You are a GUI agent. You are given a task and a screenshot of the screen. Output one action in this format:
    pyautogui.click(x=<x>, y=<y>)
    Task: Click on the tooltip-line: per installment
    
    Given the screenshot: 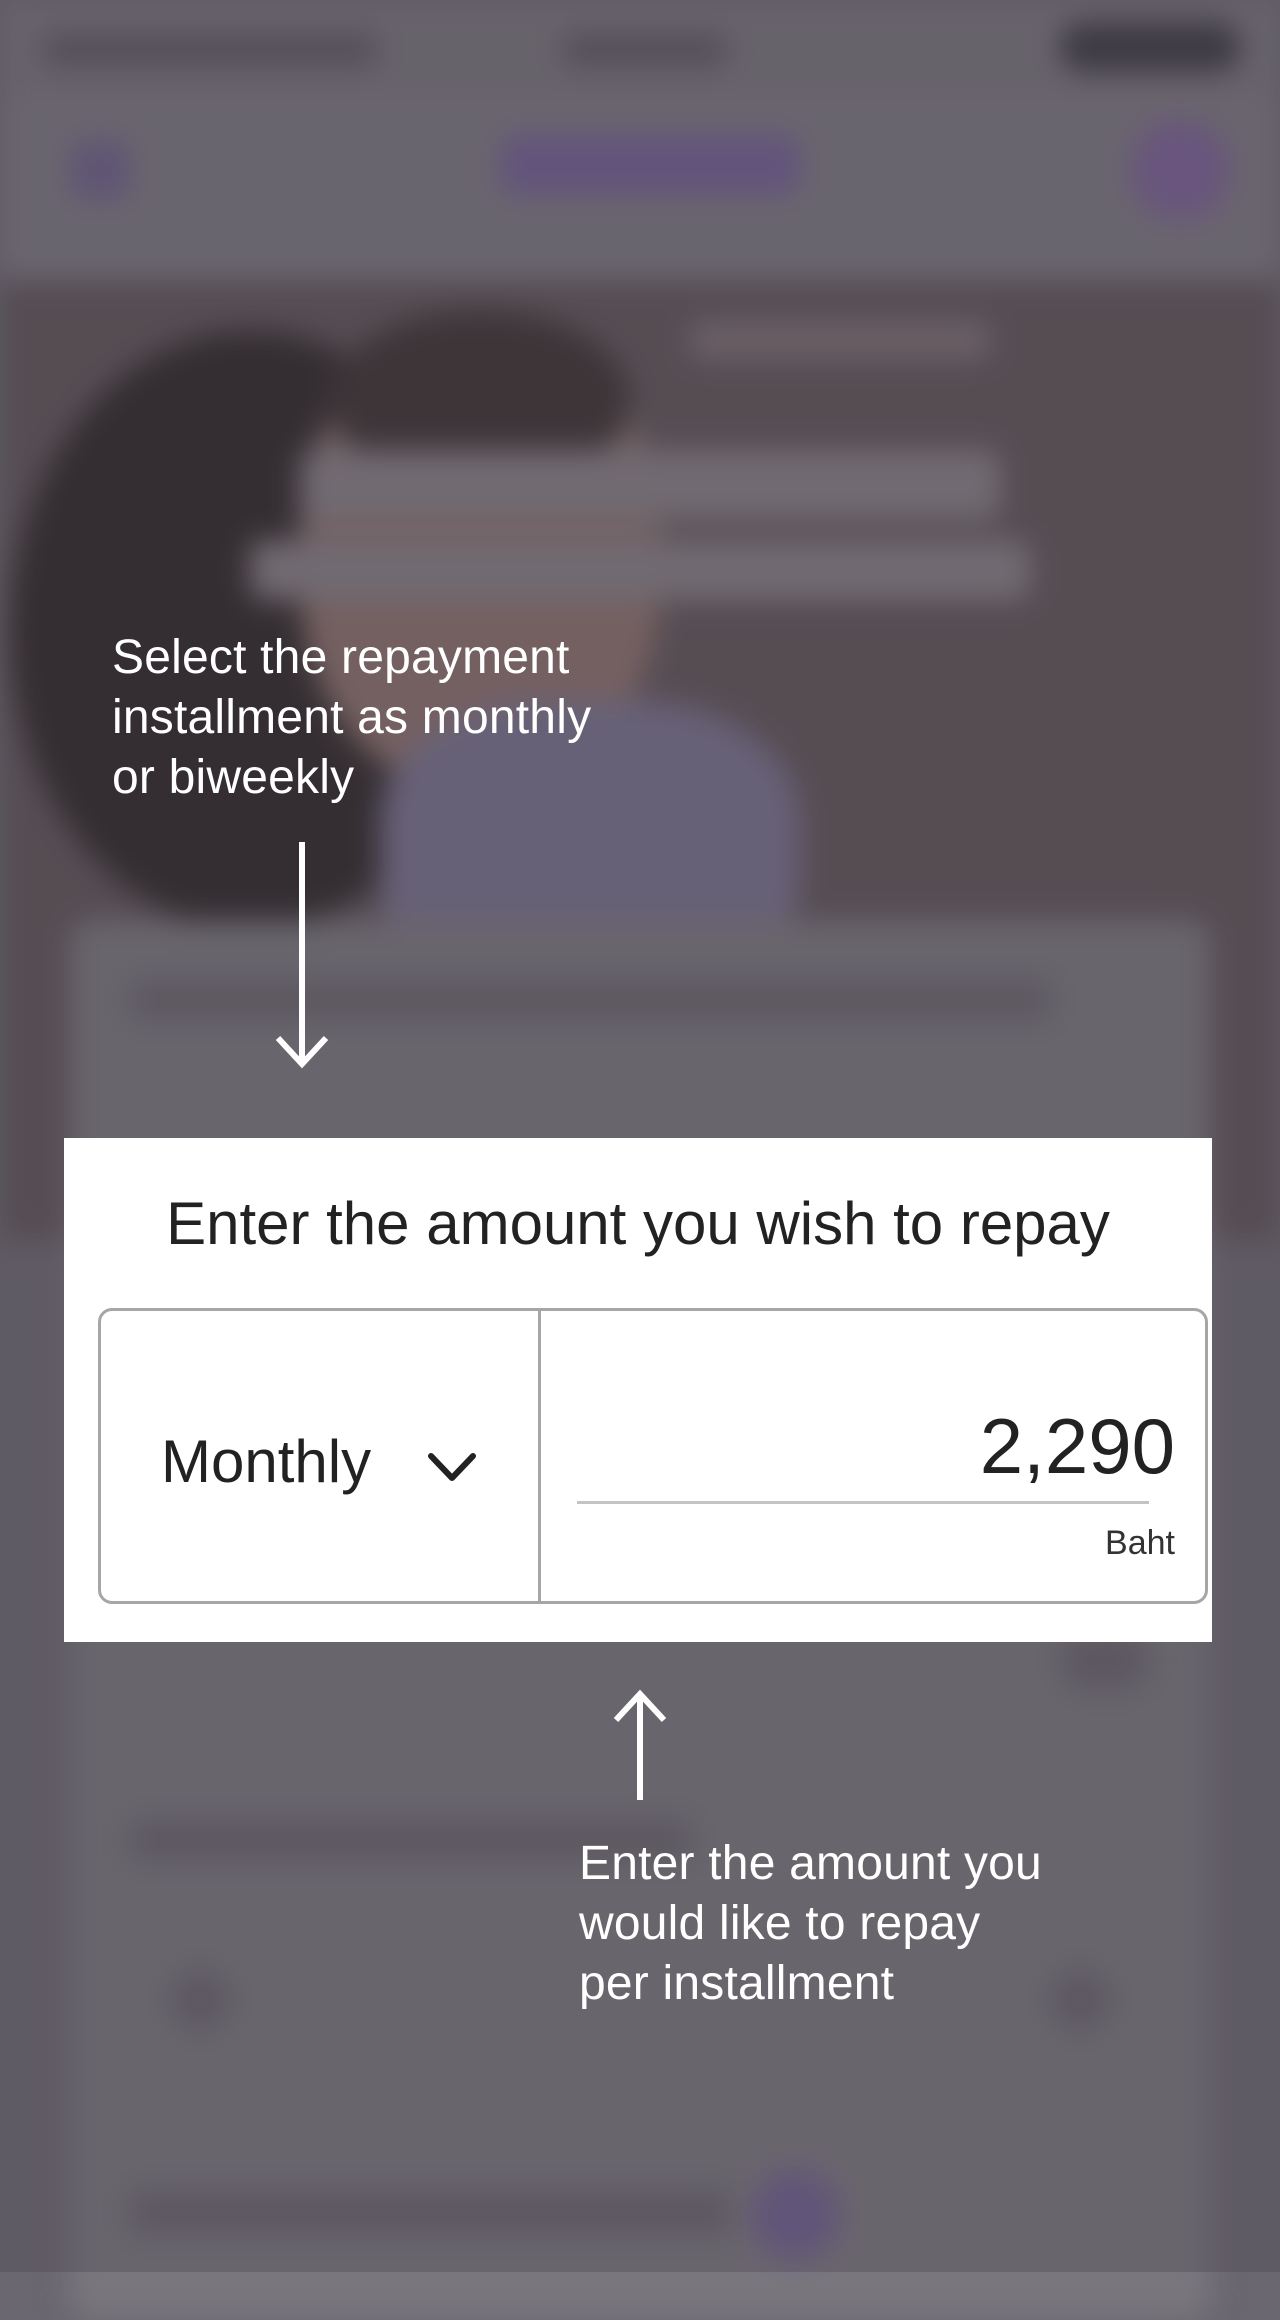 What is the action you would take?
    pyautogui.click(x=737, y=1983)
    